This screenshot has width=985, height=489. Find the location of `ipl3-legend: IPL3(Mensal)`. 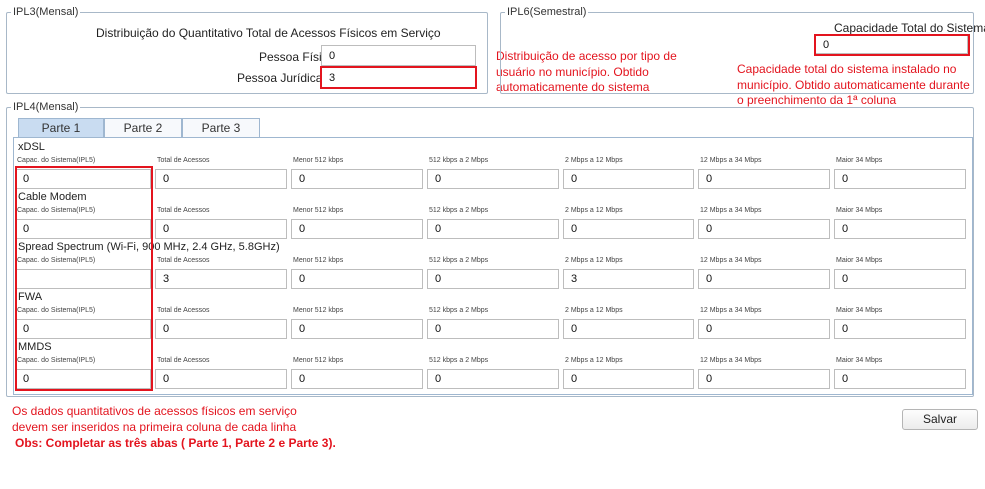

ipl3-legend: IPL3(Mensal) is located at coordinates (46, 12).